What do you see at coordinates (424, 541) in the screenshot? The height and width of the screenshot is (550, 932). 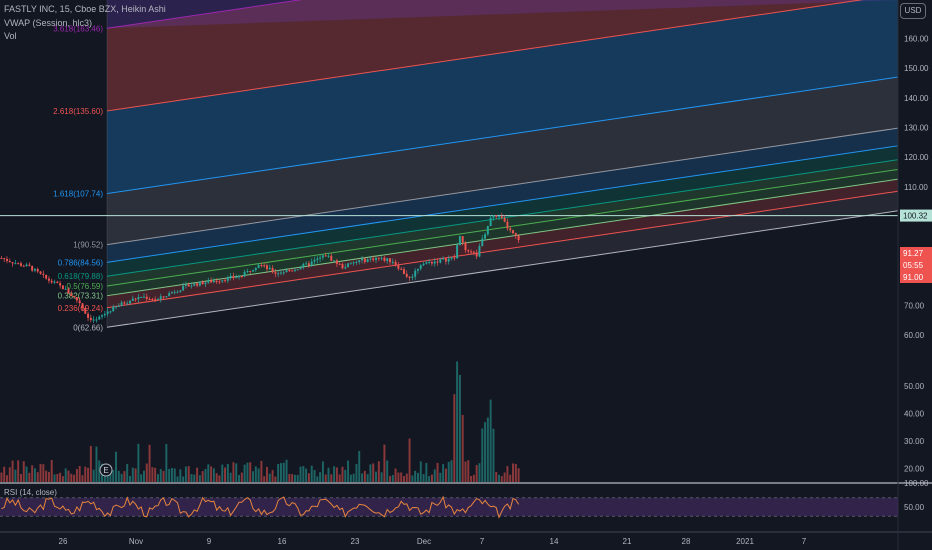 I see `time-tick-label: Dec` at bounding box center [424, 541].